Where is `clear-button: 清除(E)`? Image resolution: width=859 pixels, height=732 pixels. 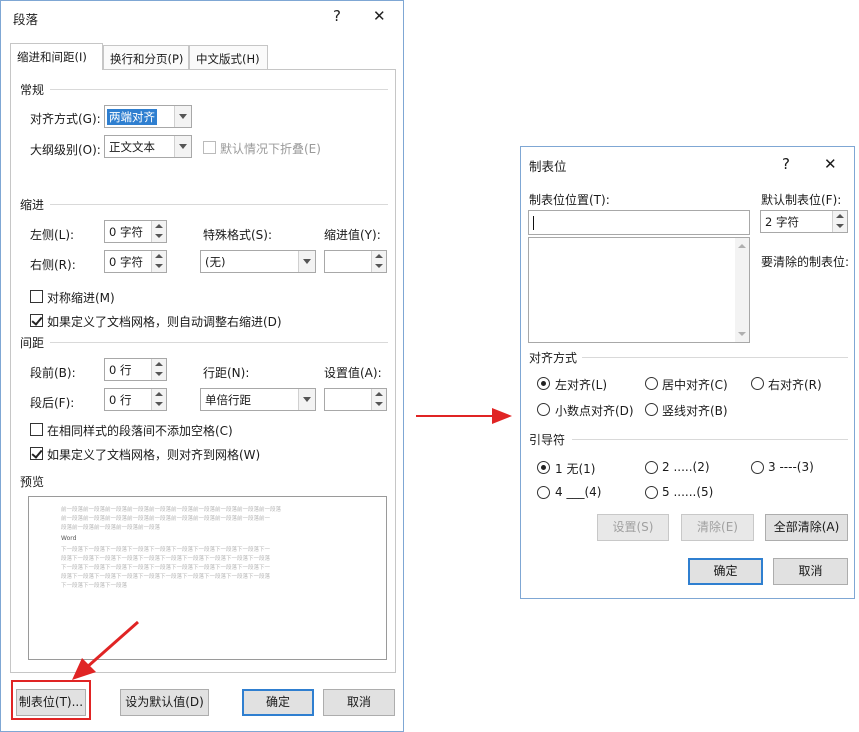 clear-button: 清除(E) is located at coordinates (717, 527).